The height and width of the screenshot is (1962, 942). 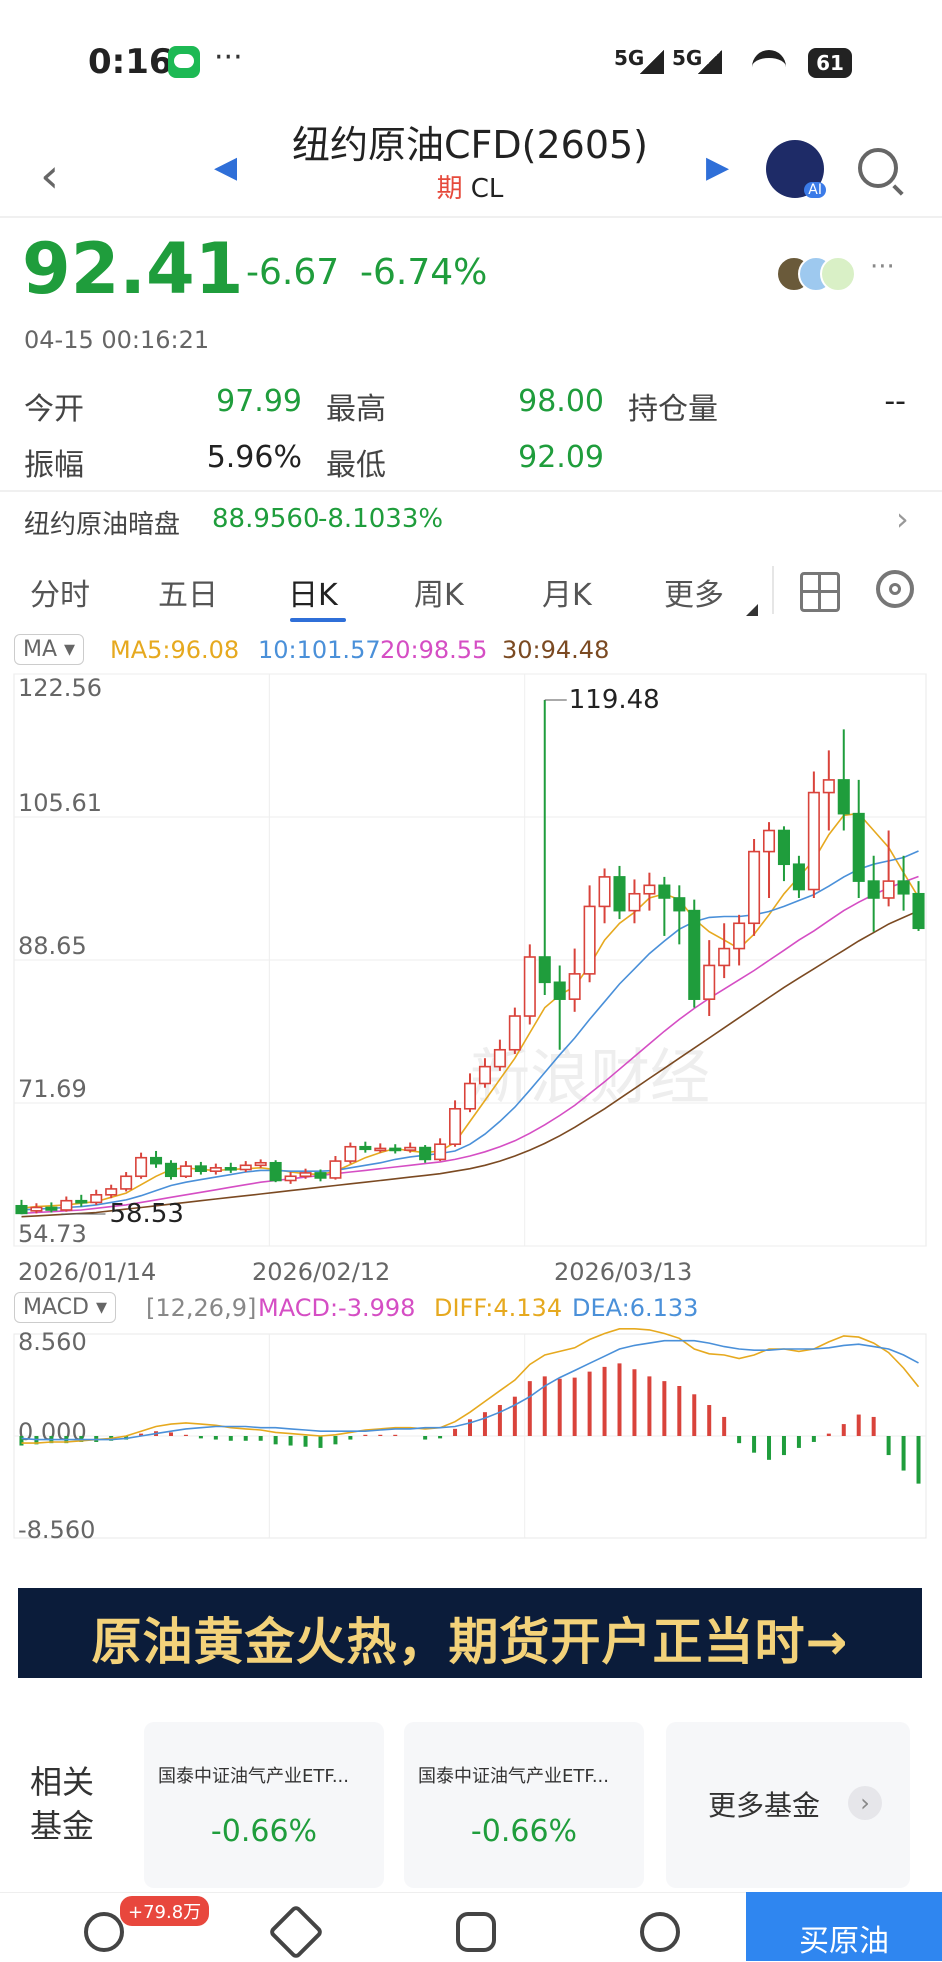 What do you see at coordinates (895, 401) in the screenshot?
I see `open-interest-value: --` at bounding box center [895, 401].